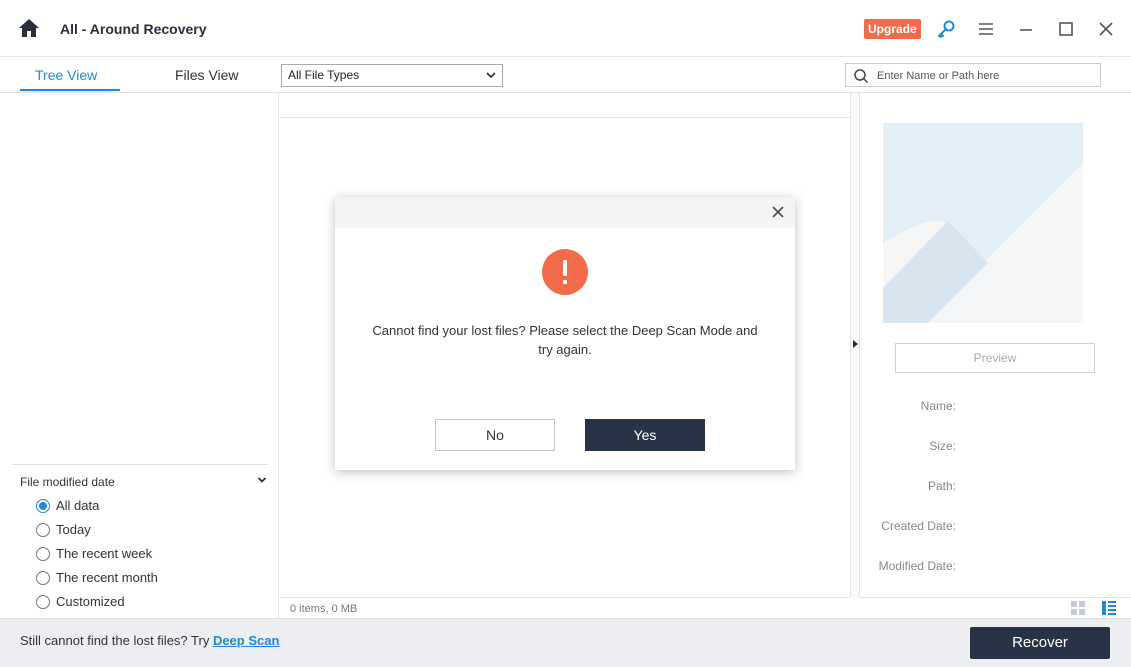 The width and height of the screenshot is (1131, 667). Describe the element at coordinates (70, 90) in the screenshot. I see `active-tab-indicator` at that location.